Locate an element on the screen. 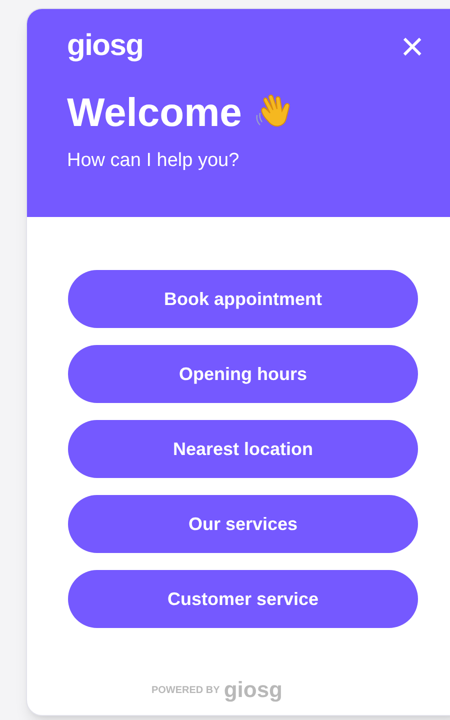  logo: giosg is located at coordinates (105, 46).